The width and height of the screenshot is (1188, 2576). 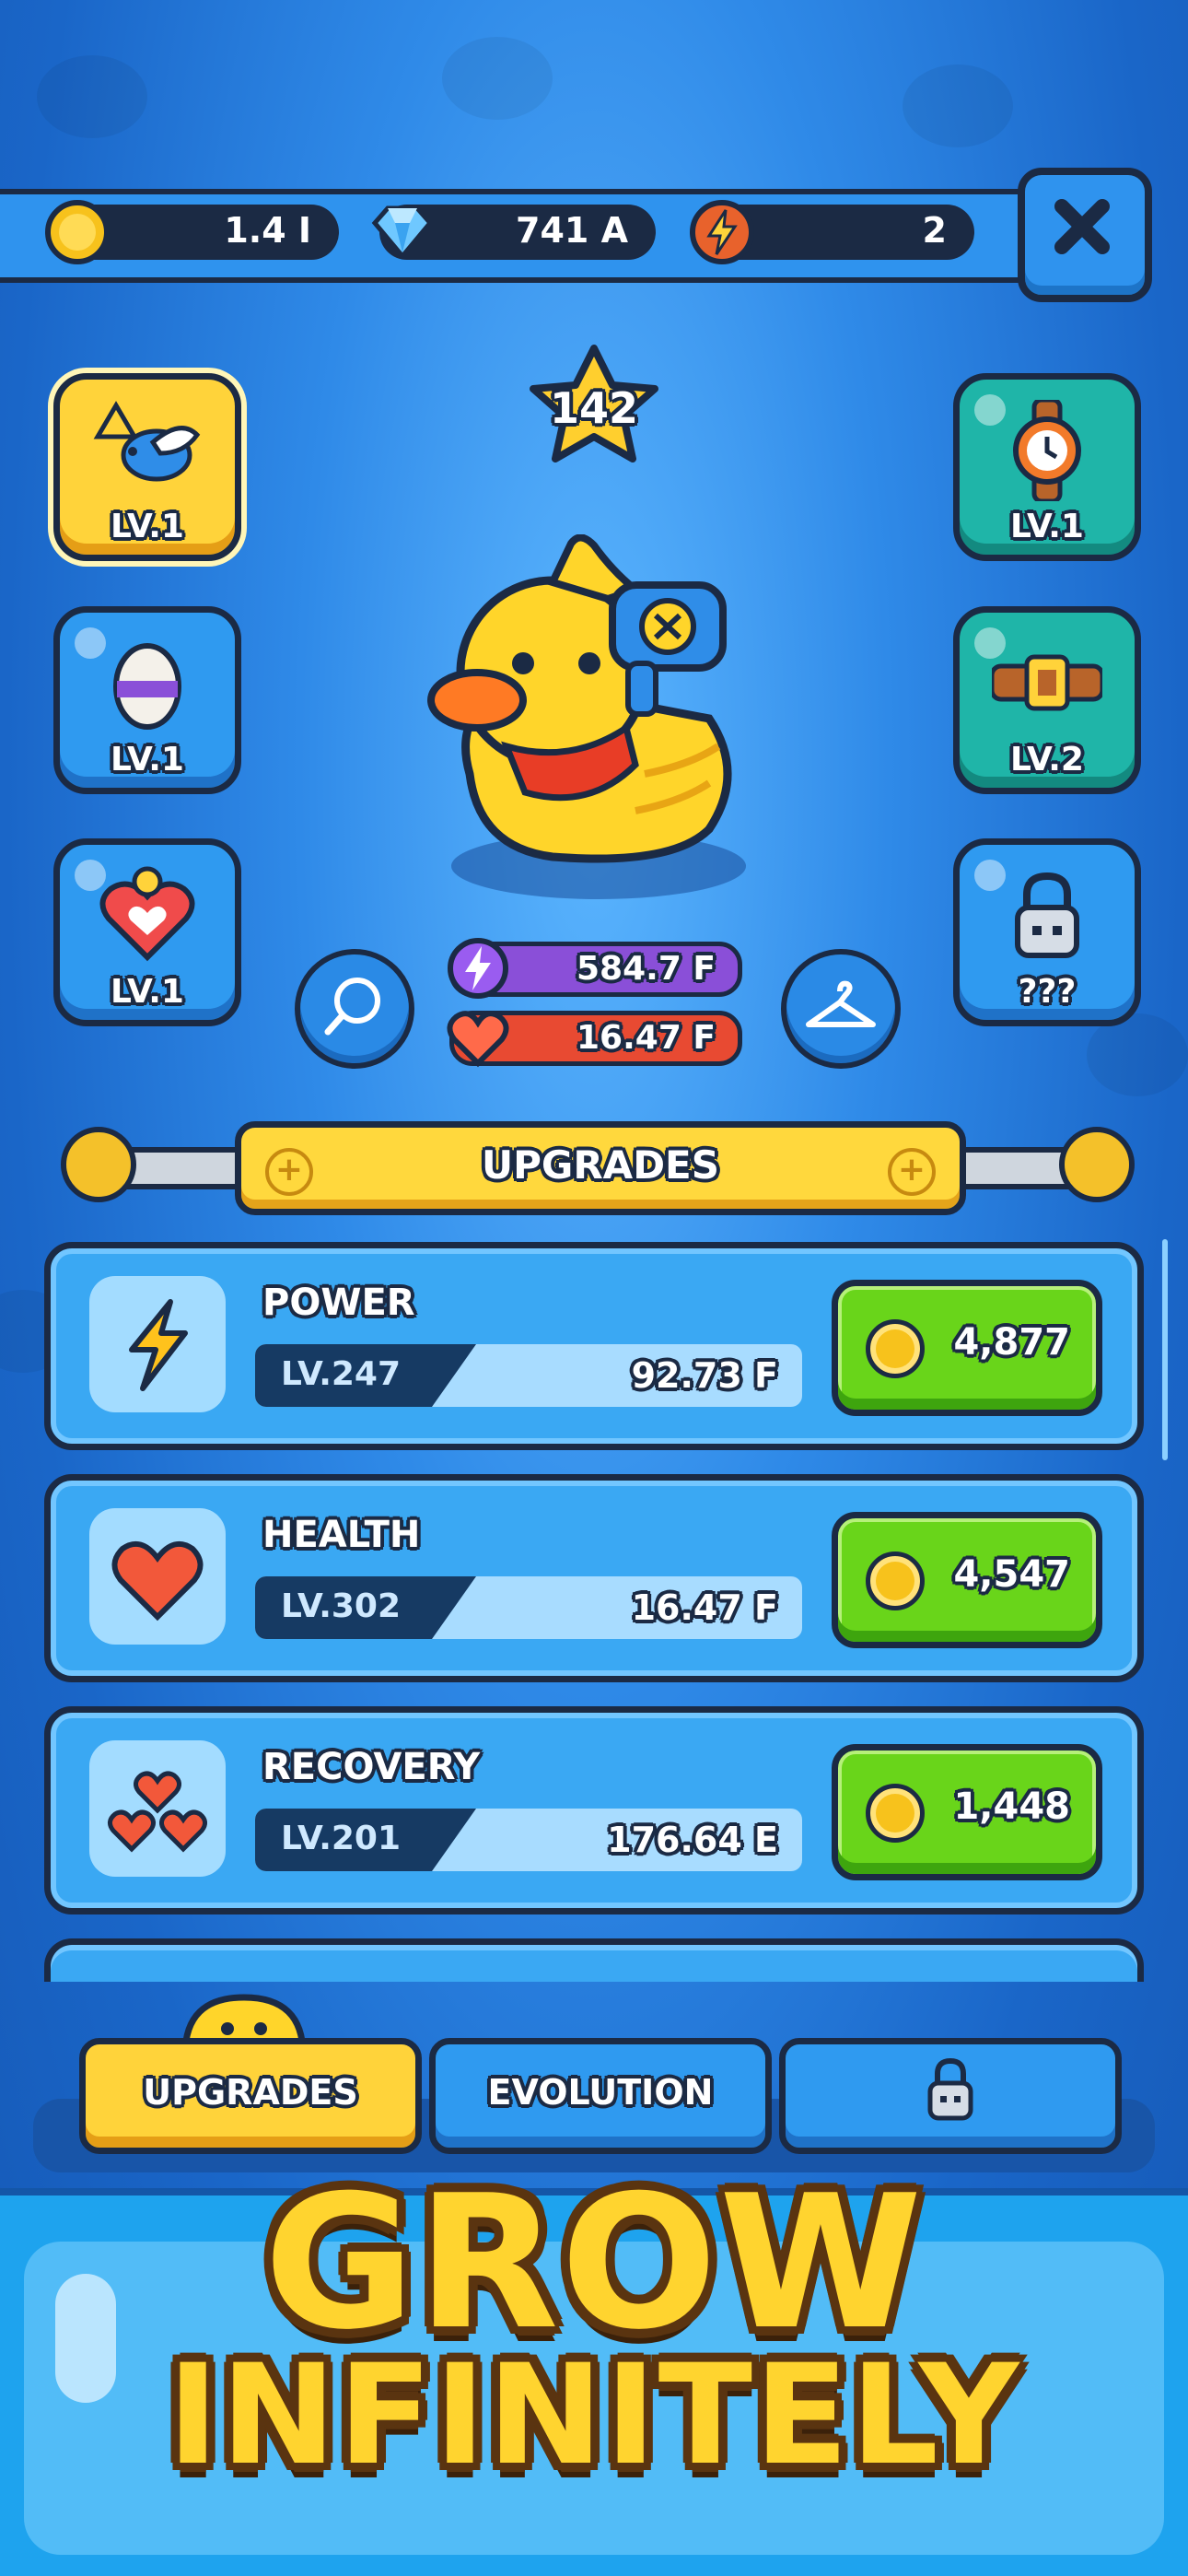 What do you see at coordinates (192, 232) in the screenshot?
I see `coin-counter: 1.4 I` at bounding box center [192, 232].